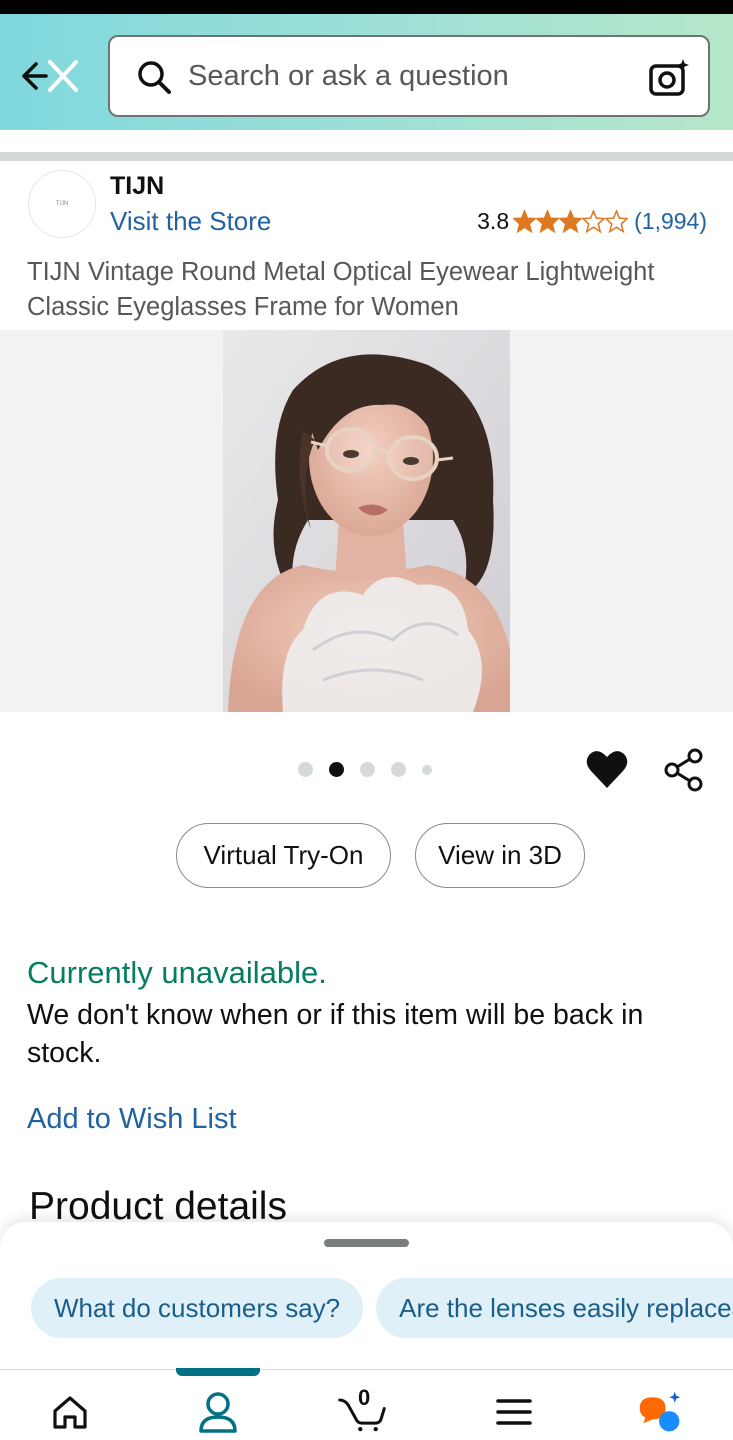 The image size is (733, 1440). I want to click on suggestion-chip: What do customers say?, so click(197, 1308).